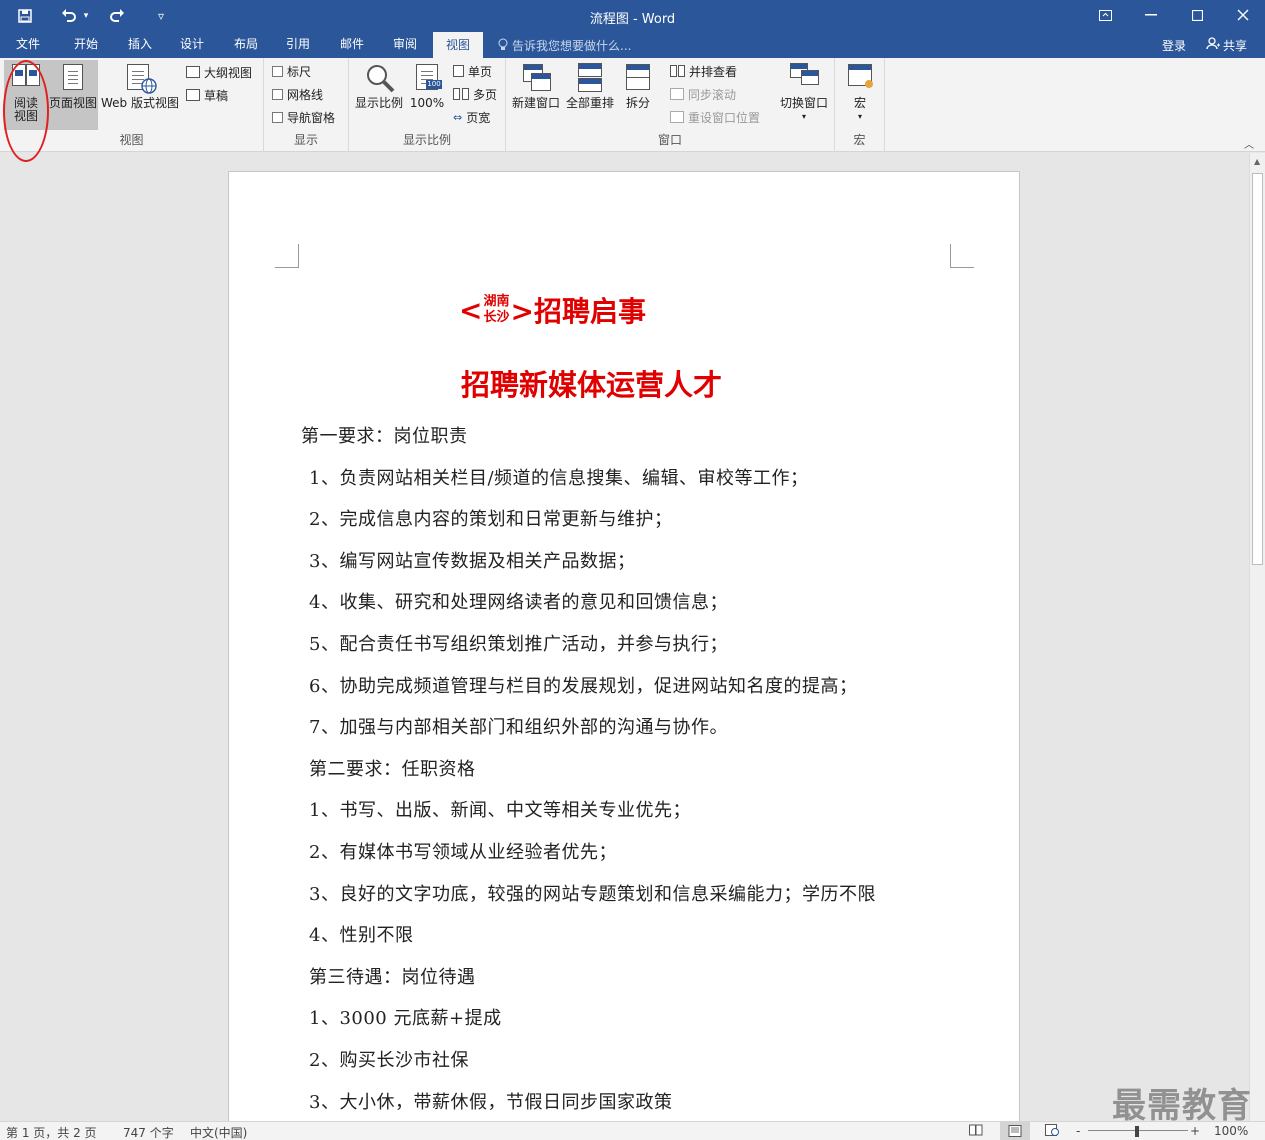 The height and width of the screenshot is (1140, 1265). I want to click on macros-label: 宏, so click(859, 103).